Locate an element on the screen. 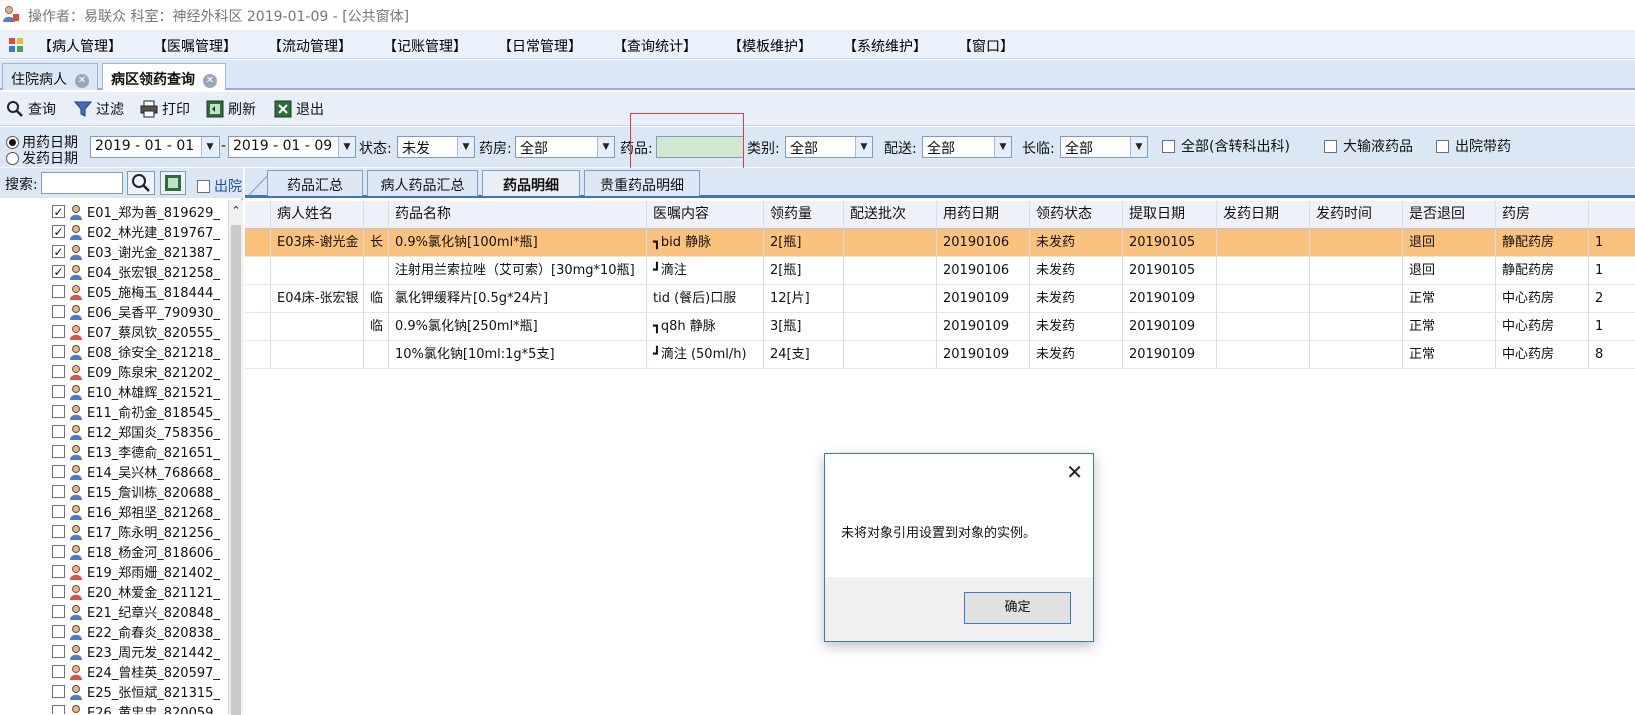  patient-list-item: E15_詹训栋_820688_ is located at coordinates (136, 491).